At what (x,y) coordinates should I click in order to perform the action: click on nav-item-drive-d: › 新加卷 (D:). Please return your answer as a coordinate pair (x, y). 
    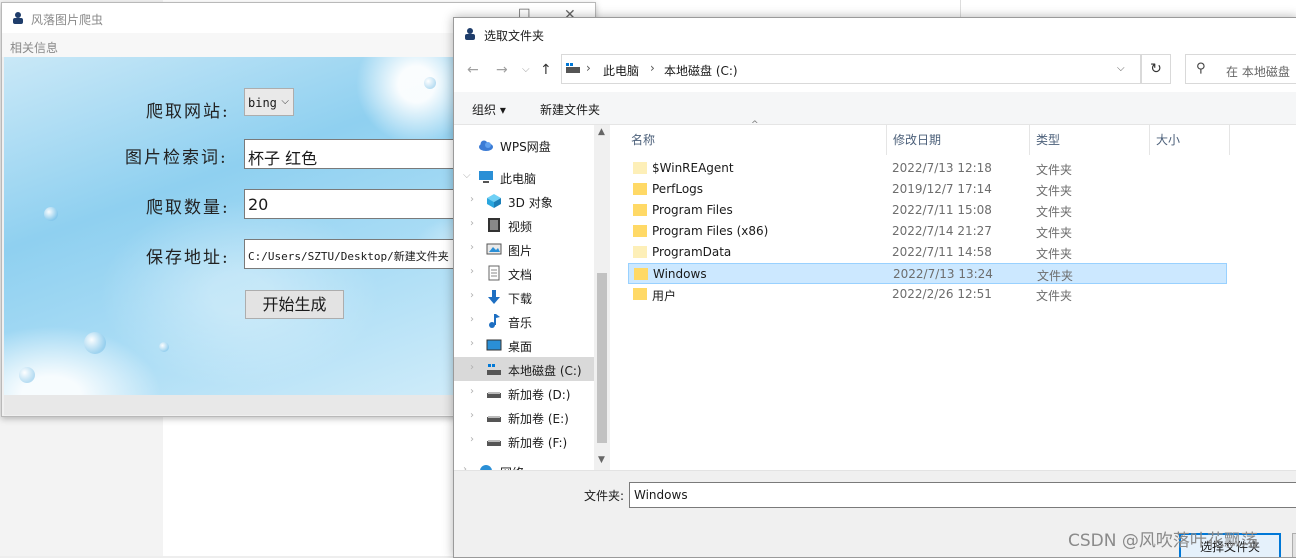
    Looking at the image, I should click on (524, 393).